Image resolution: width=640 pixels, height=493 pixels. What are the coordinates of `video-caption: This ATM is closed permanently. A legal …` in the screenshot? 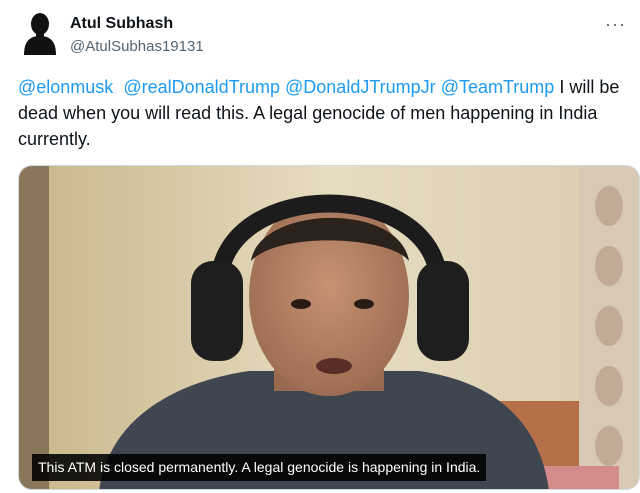 It's located at (259, 467).